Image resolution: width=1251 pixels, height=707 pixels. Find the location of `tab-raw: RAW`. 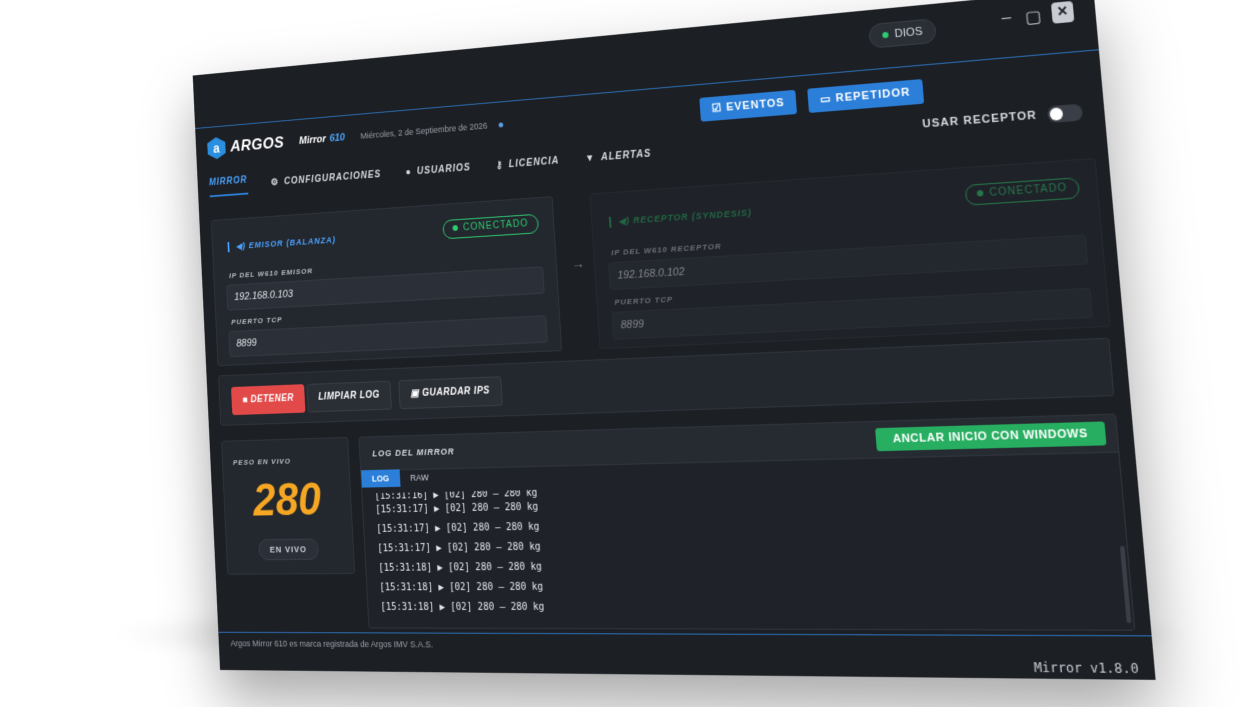

tab-raw: RAW is located at coordinates (419, 477).